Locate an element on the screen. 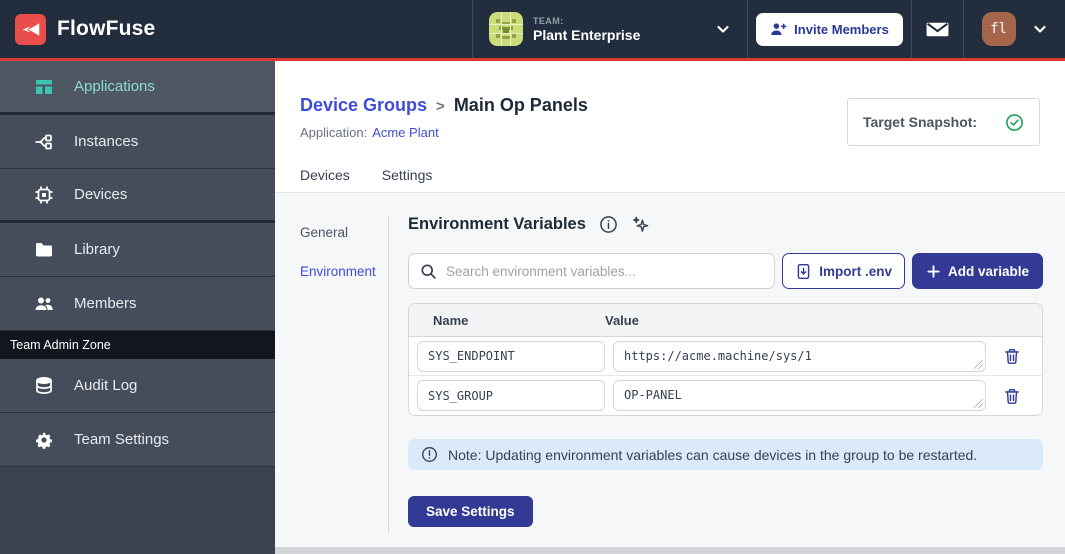 Image resolution: width=1065 pixels, height=554 pixels. sidebar-item-label: Applications is located at coordinates (114, 86).